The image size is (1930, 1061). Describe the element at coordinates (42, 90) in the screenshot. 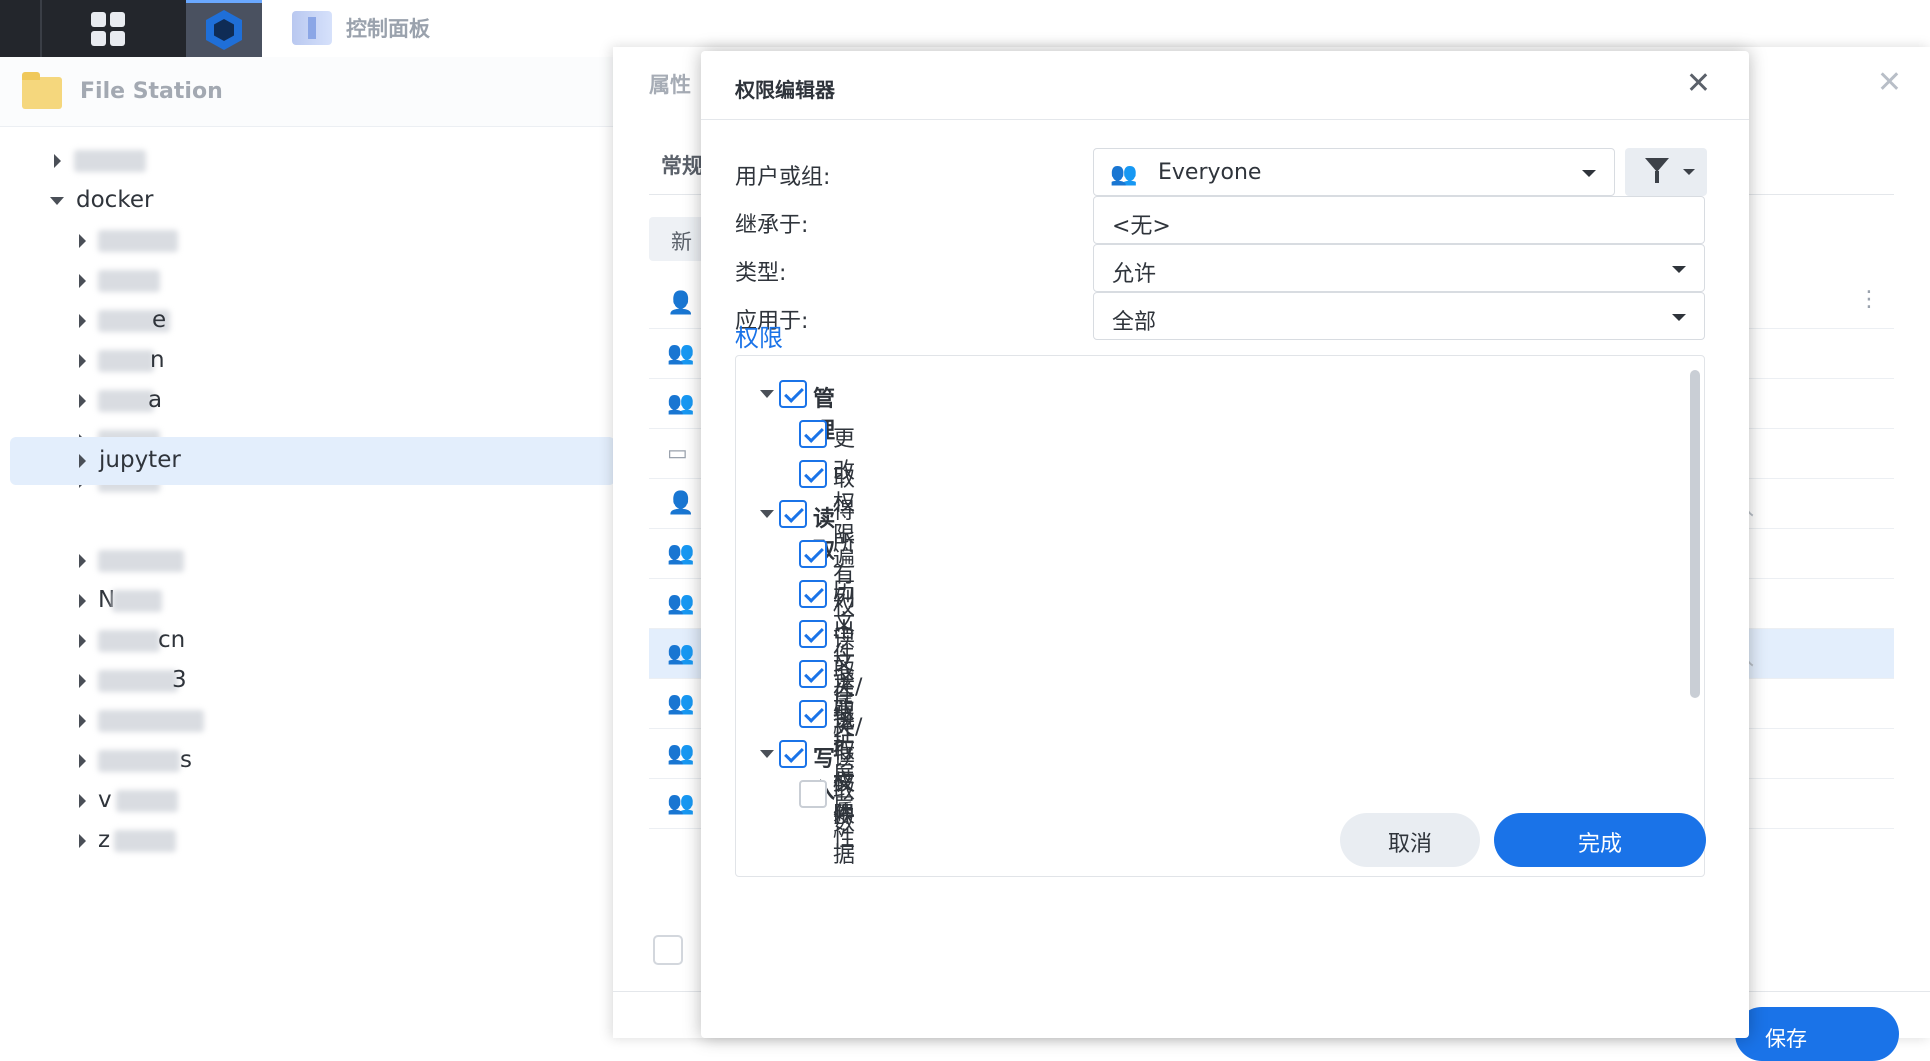

I see `folder-icon` at that location.